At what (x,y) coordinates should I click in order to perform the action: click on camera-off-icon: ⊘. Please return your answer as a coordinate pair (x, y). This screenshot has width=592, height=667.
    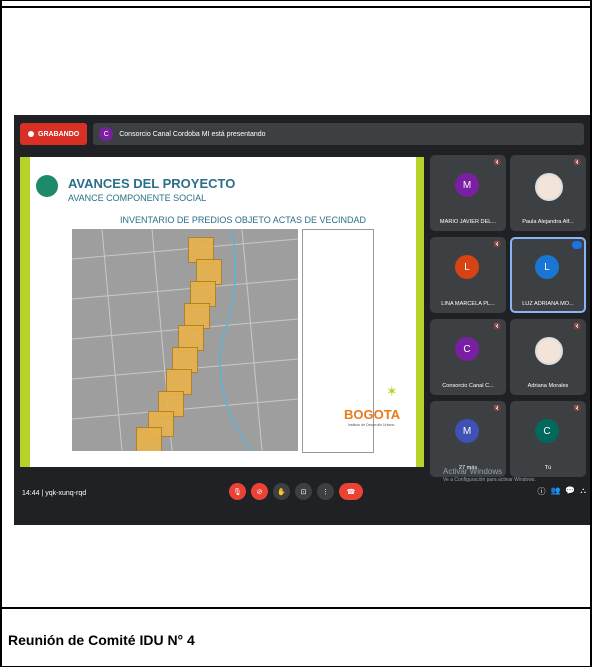
    Looking at the image, I should click on (259, 492).